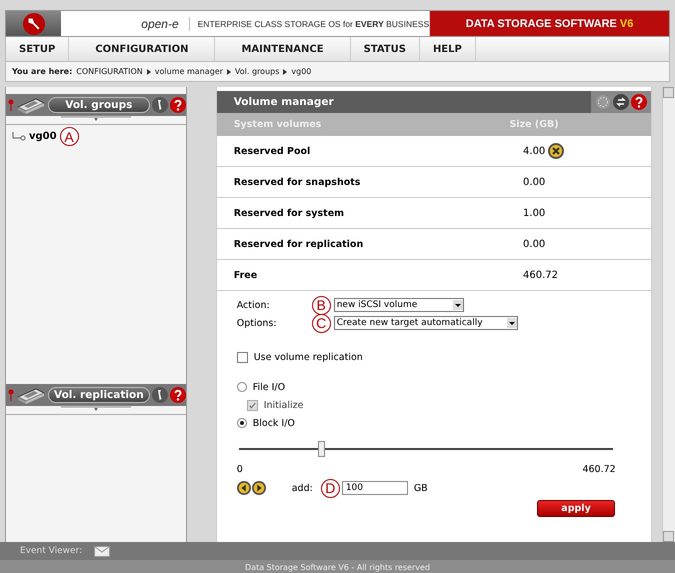 Image resolution: width=675 pixels, height=573 pixels. Describe the element at coordinates (243, 488) in the screenshot. I see `left-arrow-button` at that location.